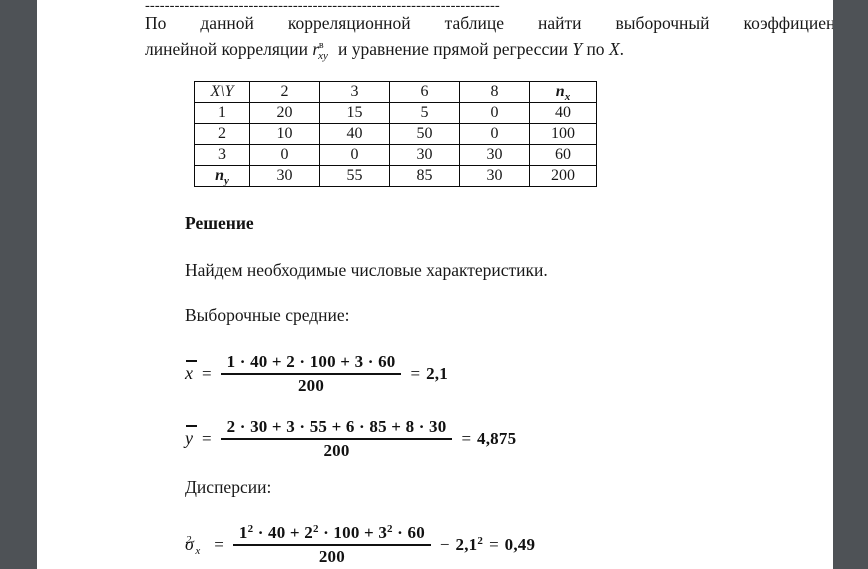 This screenshot has width=868, height=569. What do you see at coordinates (331, 556) in the screenshot?
I see `sigma-denominator: 200` at bounding box center [331, 556].